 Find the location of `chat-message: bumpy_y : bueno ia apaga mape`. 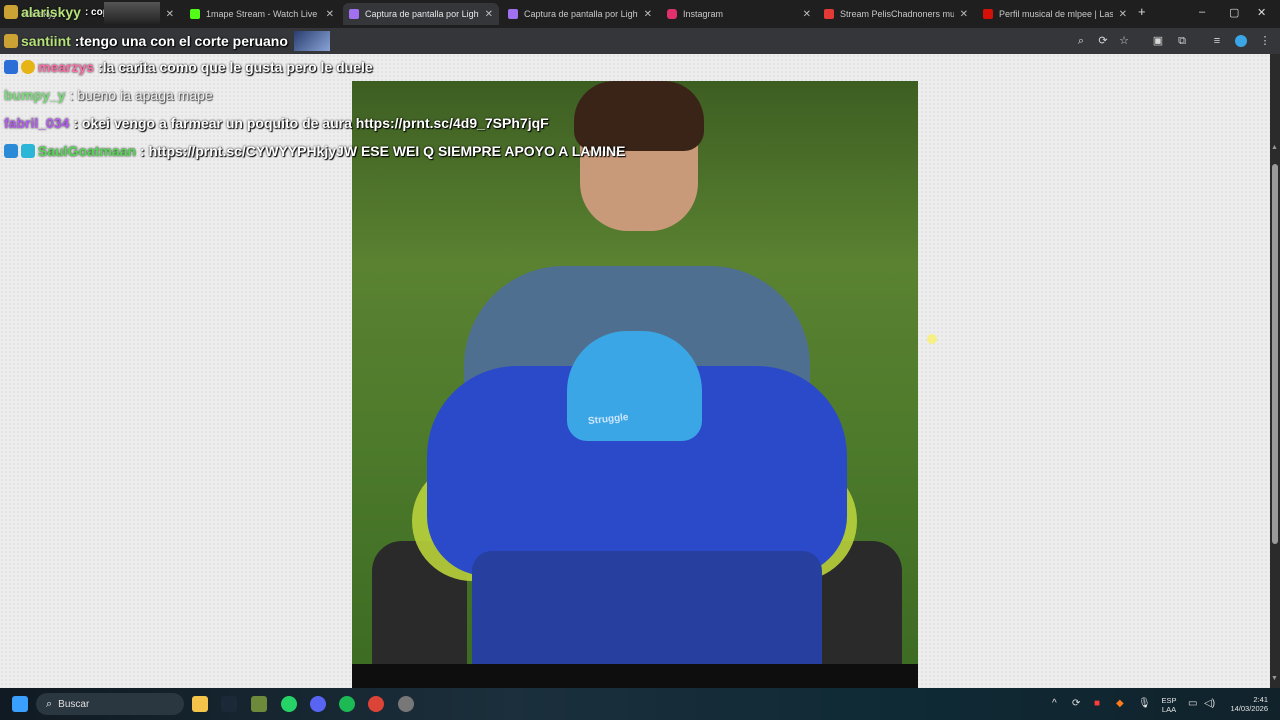

chat-message: bumpy_y : bueno ia apaga mape is located at coordinates (108, 95).